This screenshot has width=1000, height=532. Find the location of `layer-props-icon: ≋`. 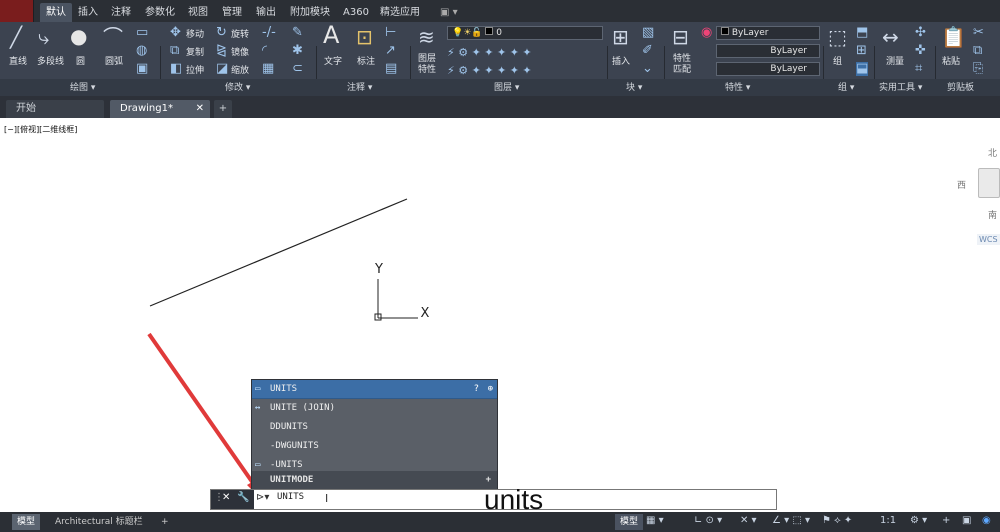

layer-props-icon: ≋ is located at coordinates (426, 37).